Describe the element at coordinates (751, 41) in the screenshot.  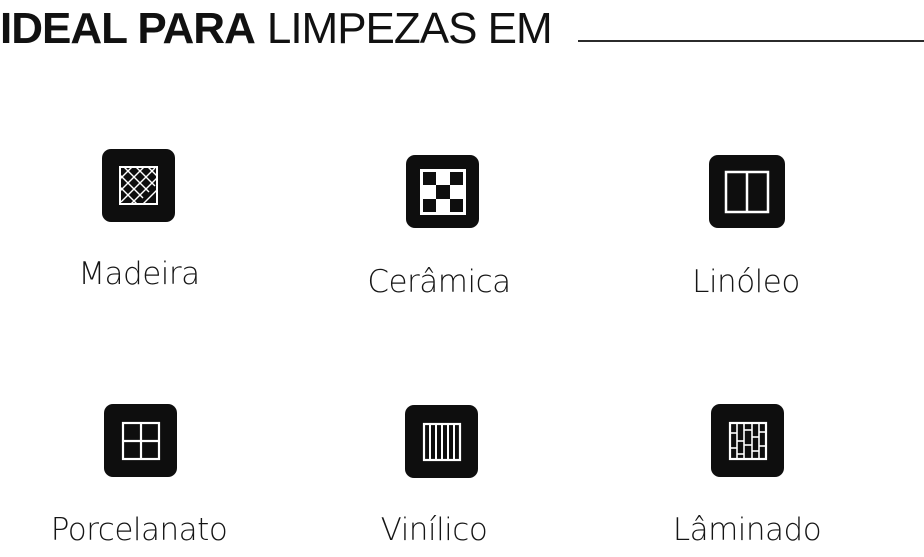
I see `heading-divider` at that location.